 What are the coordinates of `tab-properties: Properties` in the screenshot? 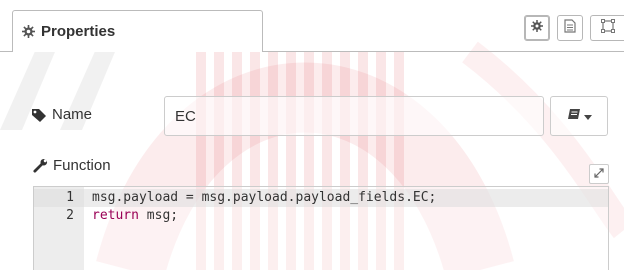 It's located at (137, 31).